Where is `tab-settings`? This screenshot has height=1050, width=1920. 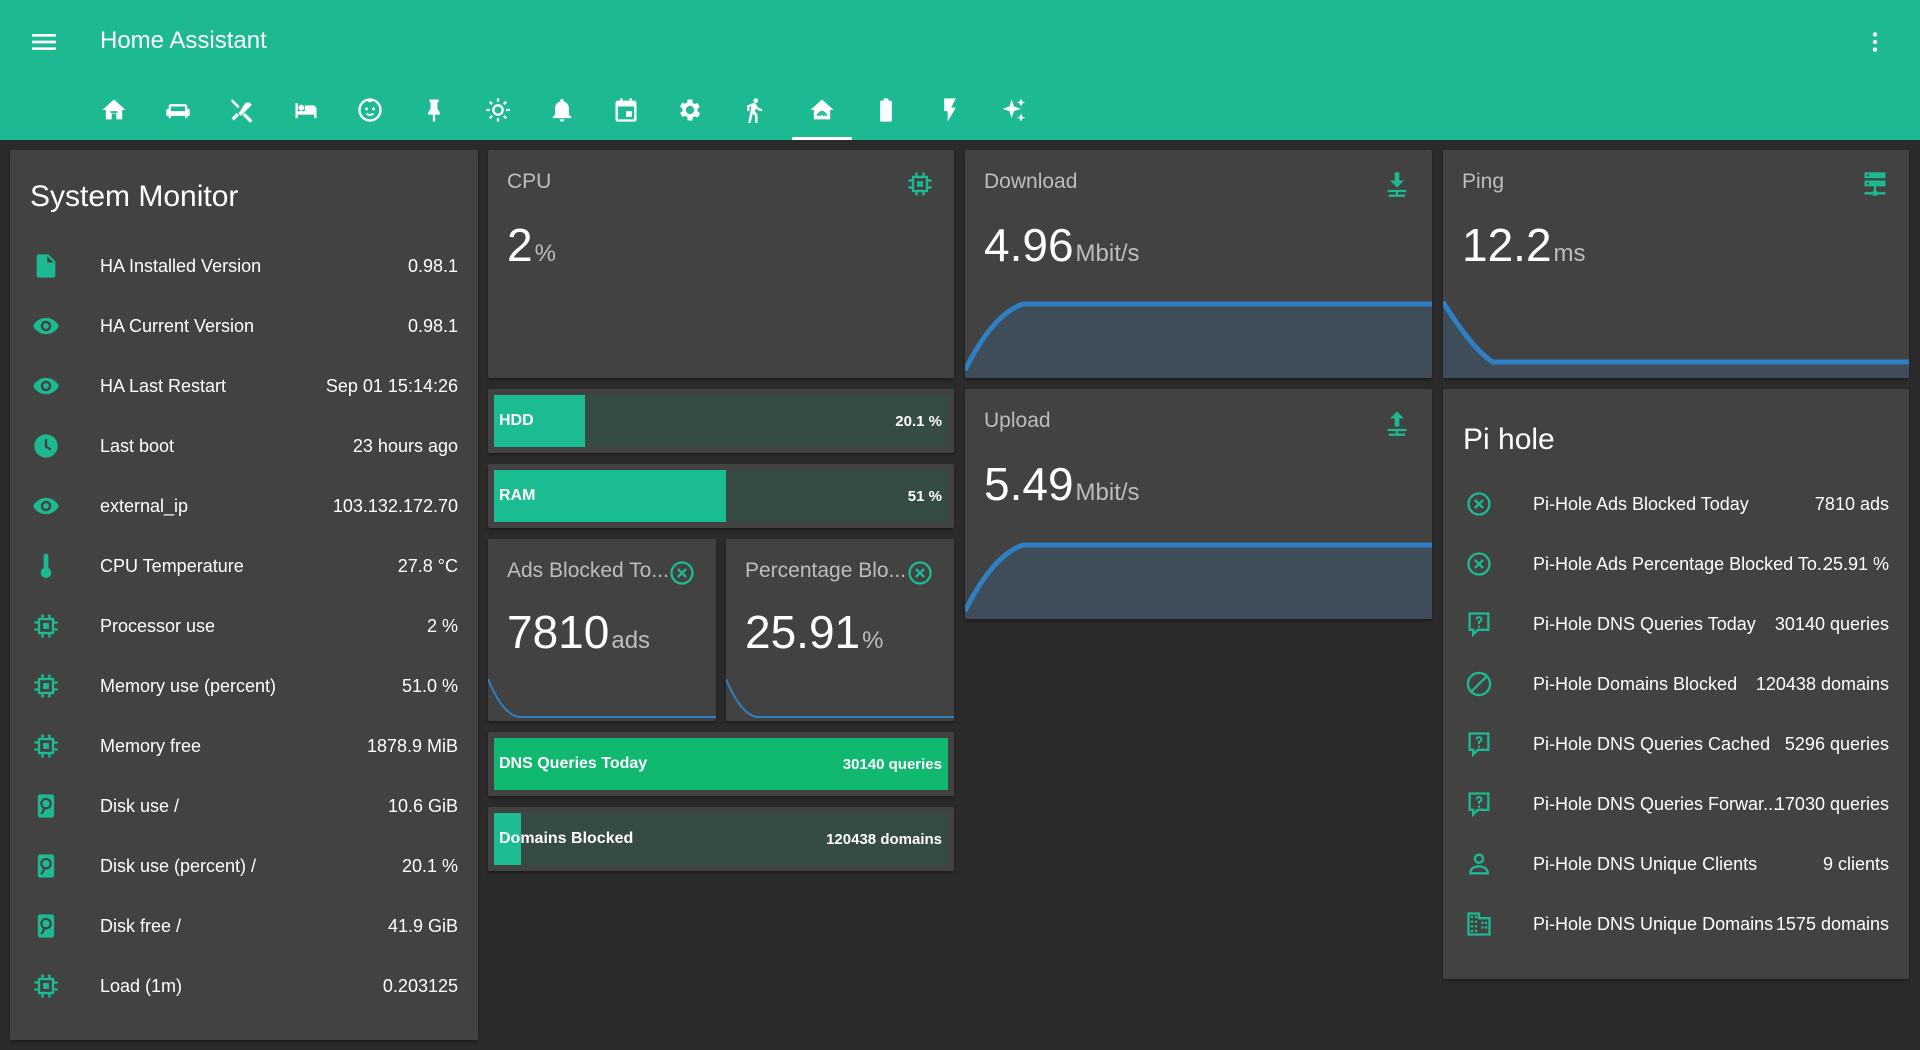 tab-settings is located at coordinates (690, 114).